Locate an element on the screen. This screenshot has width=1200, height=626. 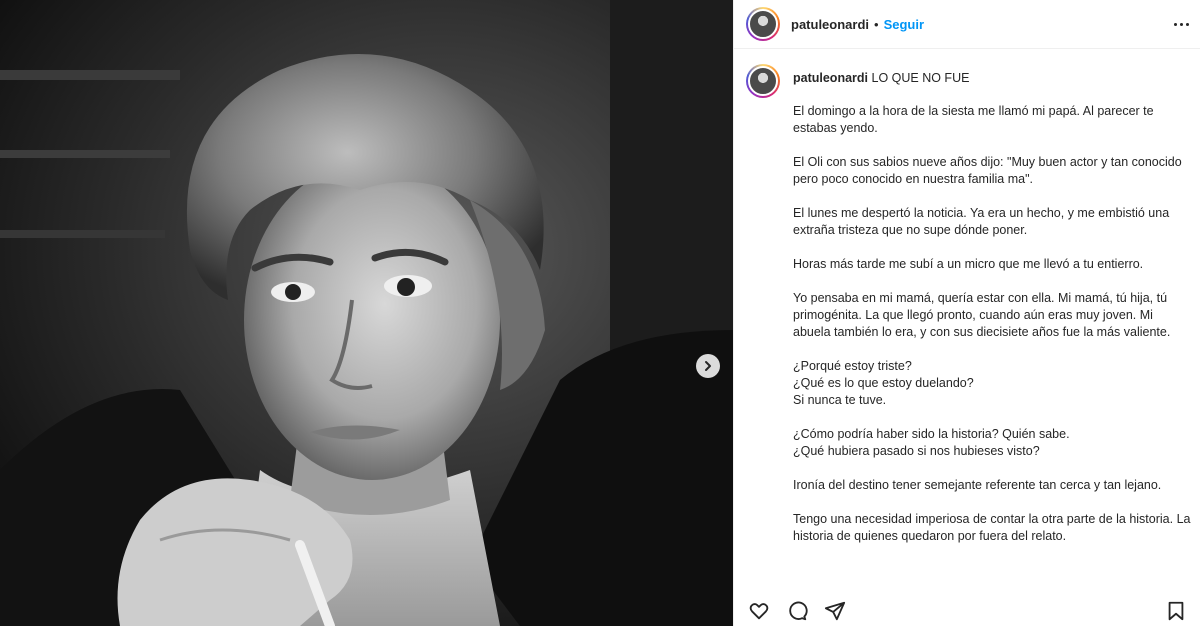
more-horizontal-icon is located at coordinates (1181, 24).